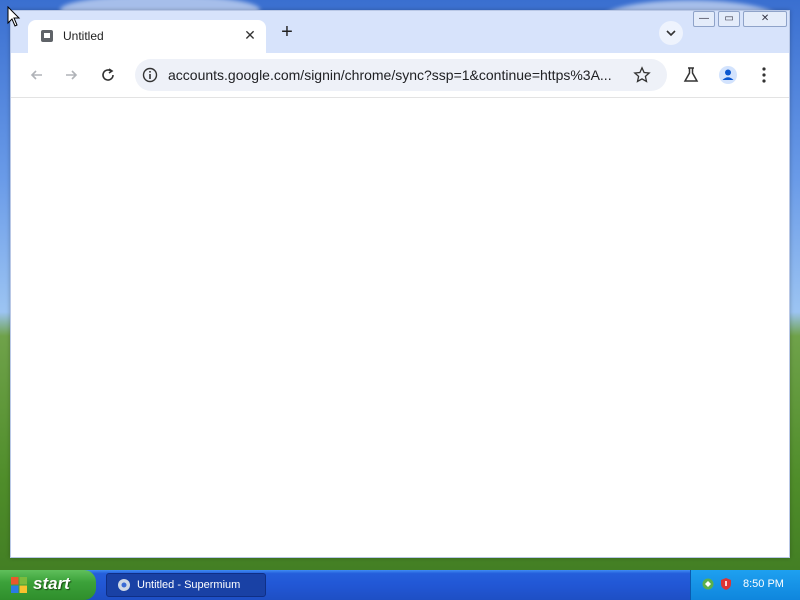  I want to click on star-icon, so click(642, 75).